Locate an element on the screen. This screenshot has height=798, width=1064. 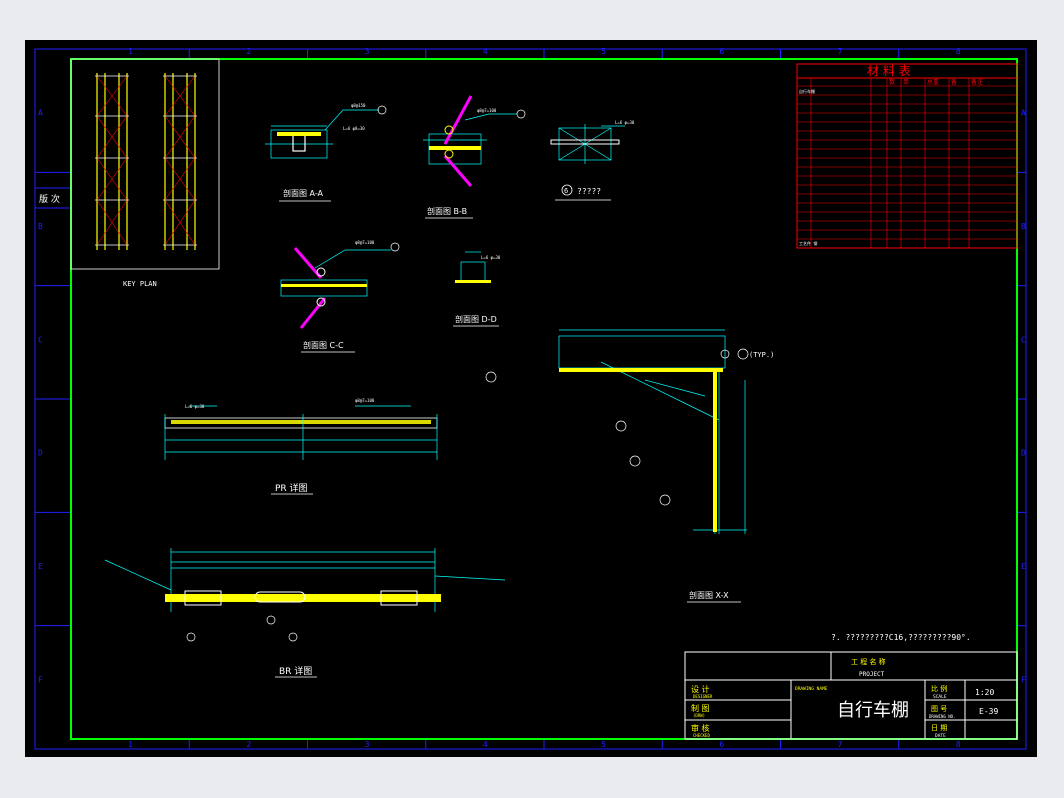
section-xx-title: 剖面图 X-X is located at coordinates (709, 595).